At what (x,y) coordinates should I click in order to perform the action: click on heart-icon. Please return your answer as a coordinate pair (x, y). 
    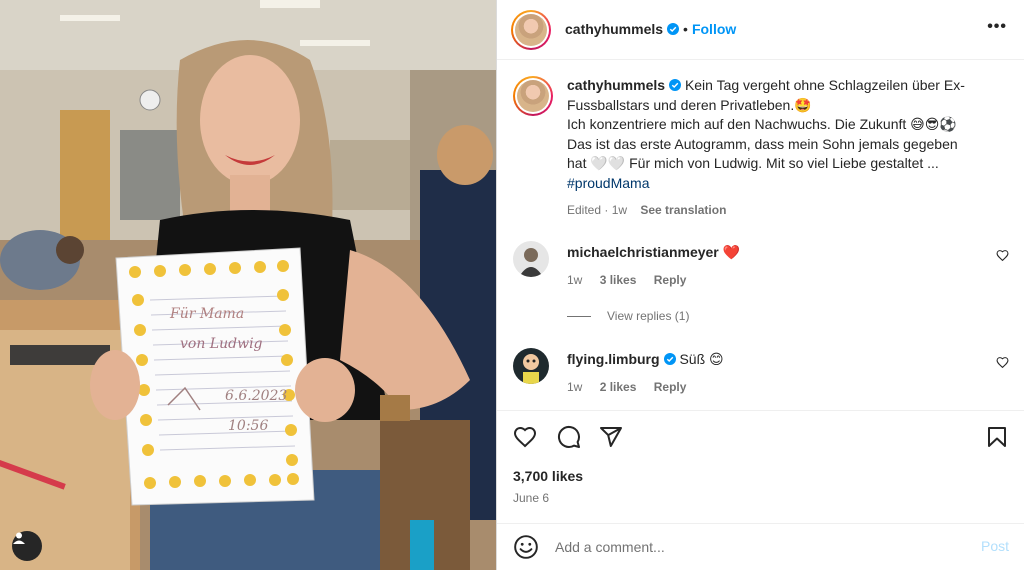
    Looking at the image, I should click on (525, 437).